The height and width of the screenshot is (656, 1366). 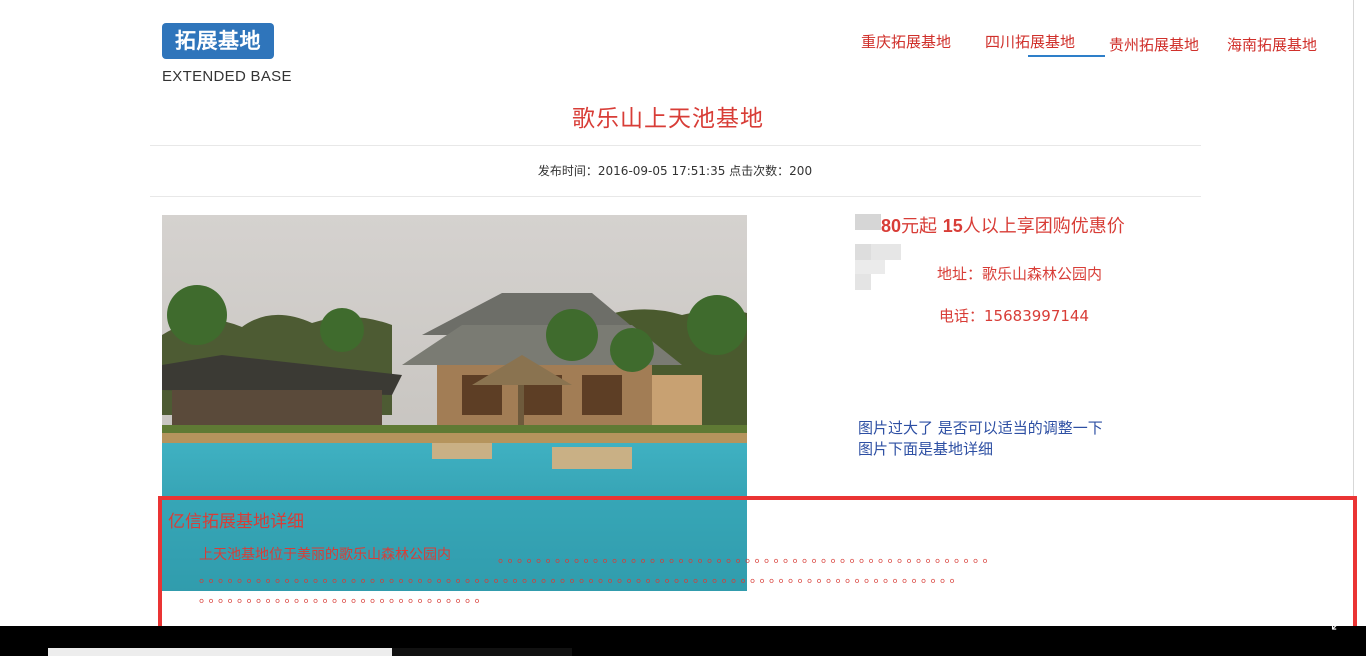 I want to click on details-heading: 亿信拓展基地详细, so click(x=236, y=522).